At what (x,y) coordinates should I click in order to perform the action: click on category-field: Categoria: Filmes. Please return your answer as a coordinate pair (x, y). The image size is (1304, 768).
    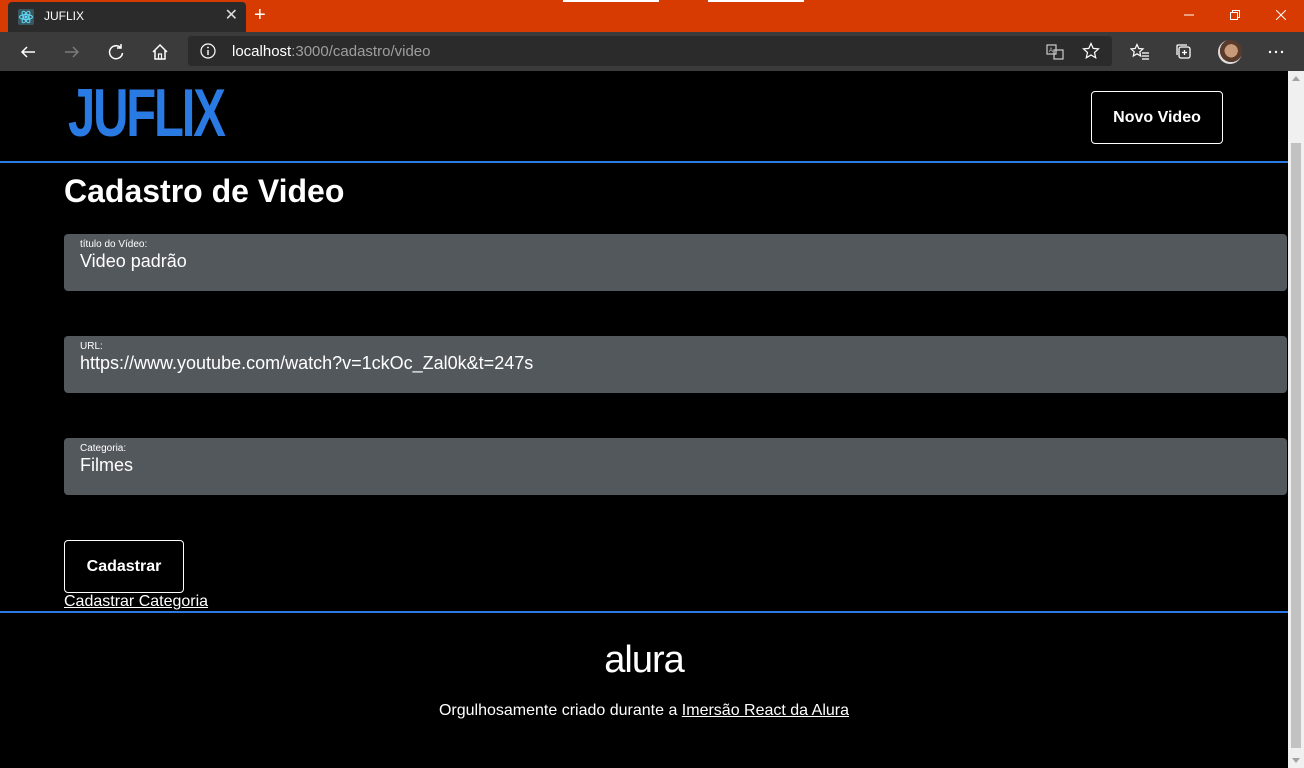
    Looking at the image, I should click on (675, 466).